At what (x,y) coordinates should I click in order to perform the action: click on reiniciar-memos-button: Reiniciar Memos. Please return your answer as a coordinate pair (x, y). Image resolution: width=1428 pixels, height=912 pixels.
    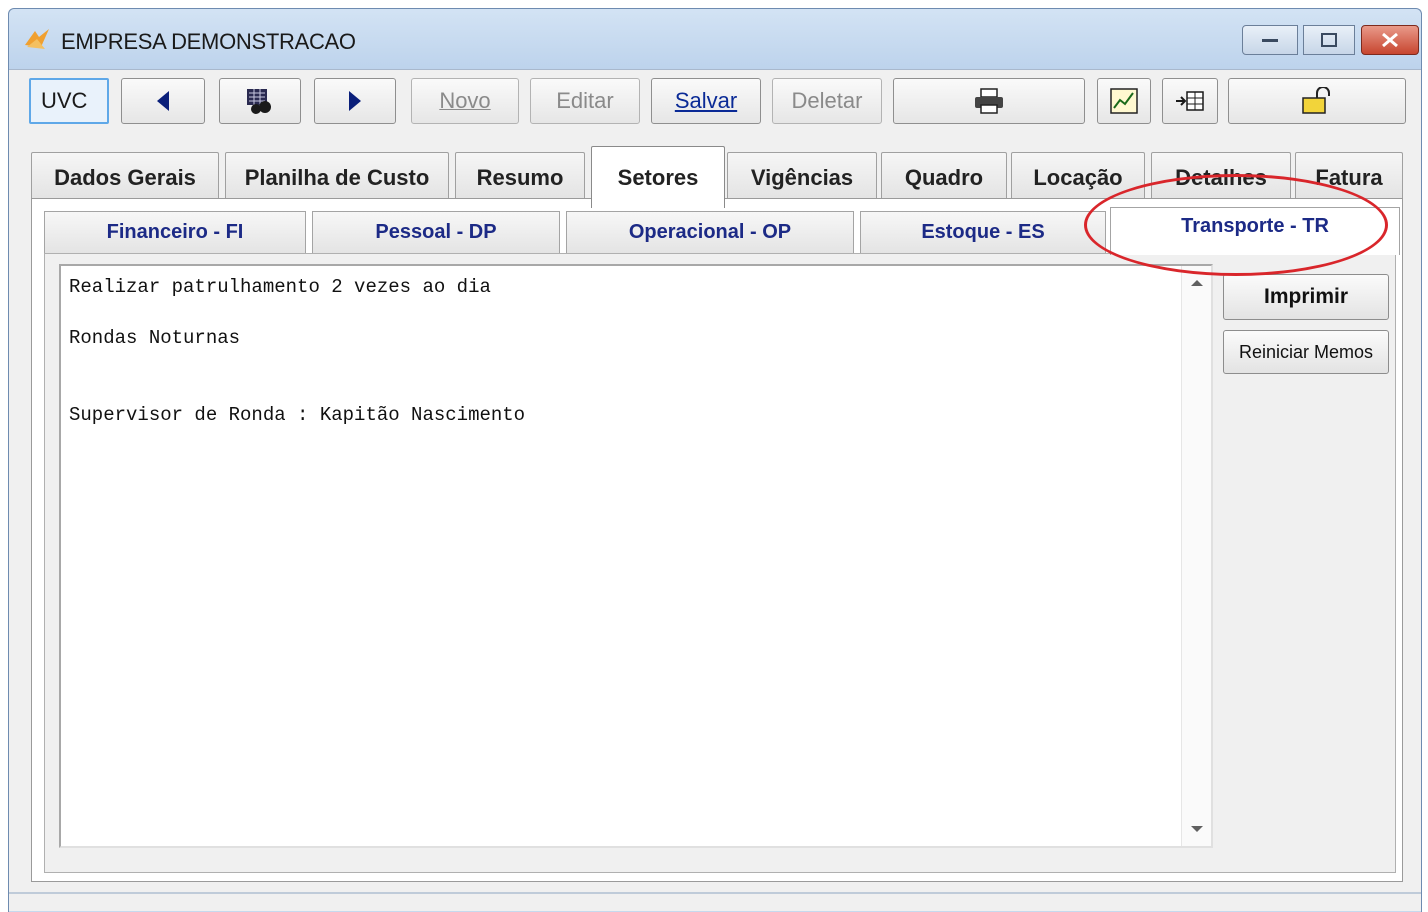
    Looking at the image, I should click on (1306, 352).